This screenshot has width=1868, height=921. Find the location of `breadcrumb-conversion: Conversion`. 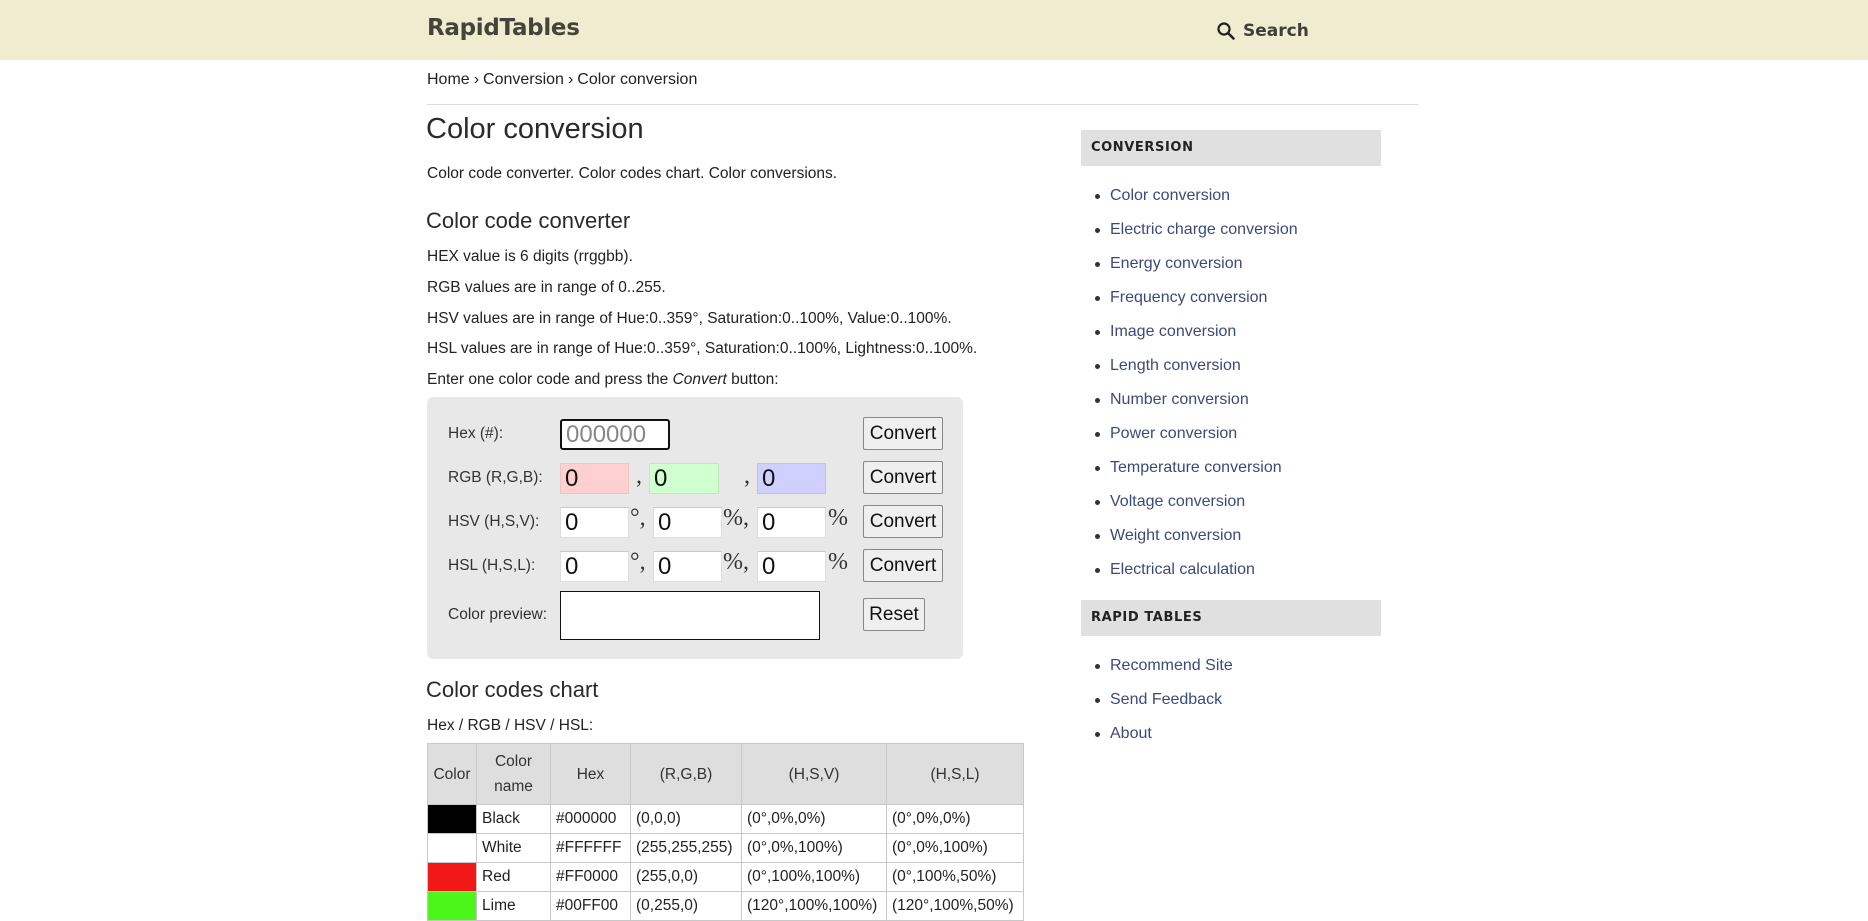

breadcrumb-conversion: Conversion is located at coordinates (523, 79).